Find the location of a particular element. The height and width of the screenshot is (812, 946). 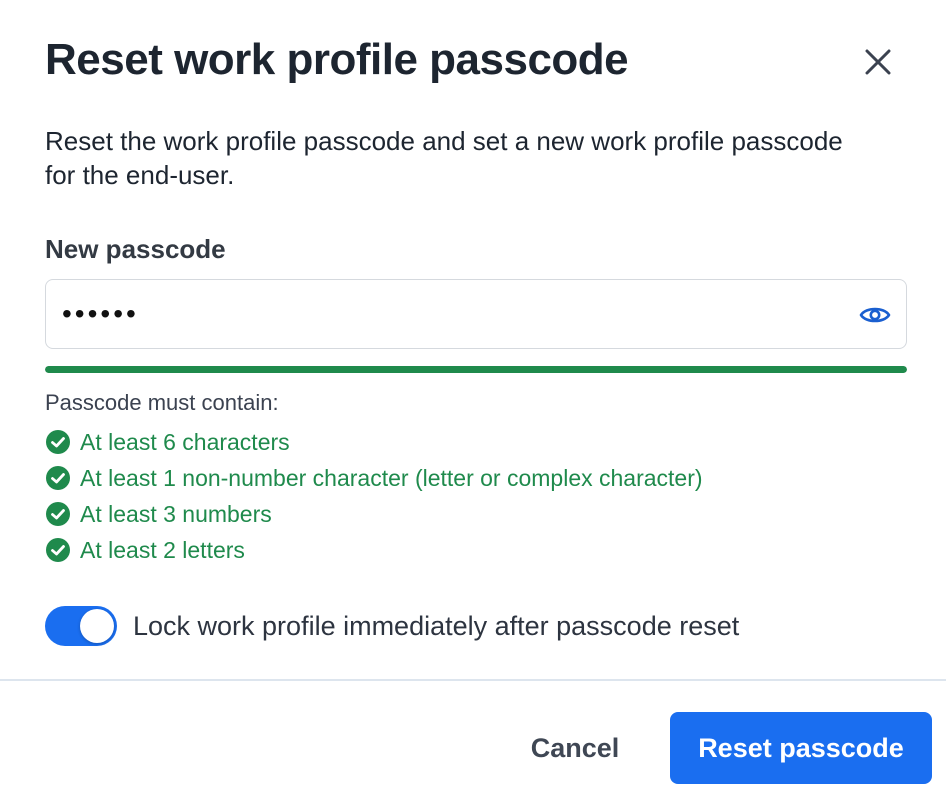

requirement-label: At least 6 characters is located at coordinates (185, 441).